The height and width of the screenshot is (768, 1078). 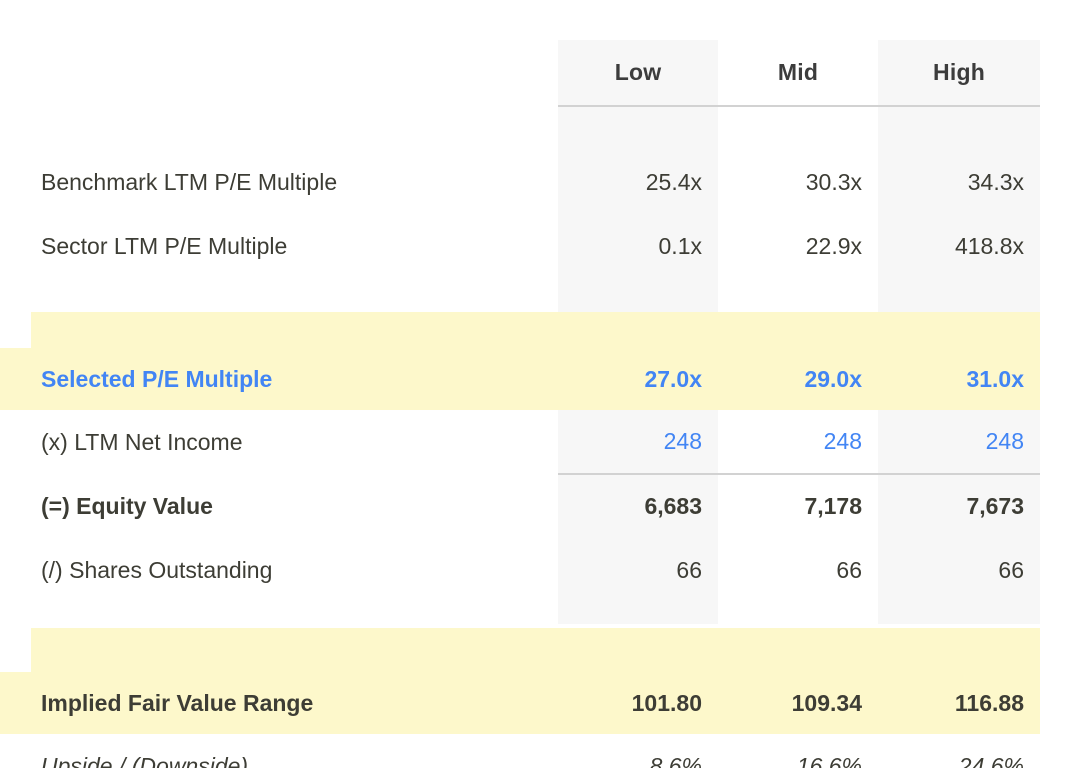 What do you see at coordinates (145, 760) in the screenshot?
I see `row-label-upside-downside: Upside / (Downside)` at bounding box center [145, 760].